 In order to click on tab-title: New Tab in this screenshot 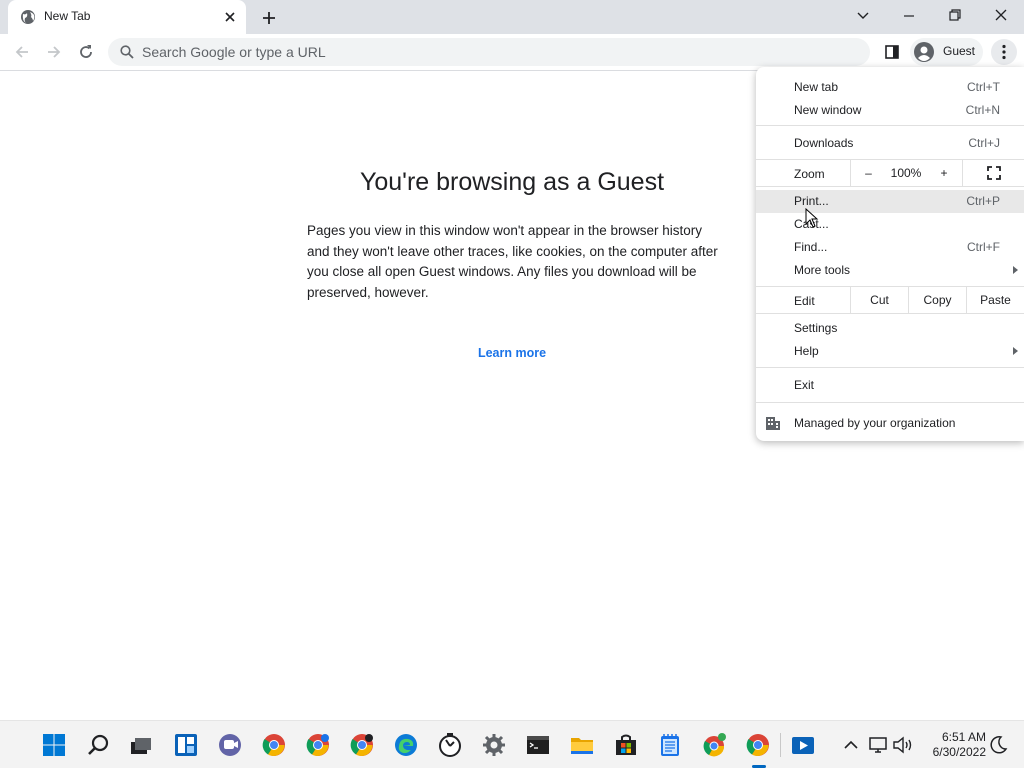, I will do `click(67, 16)`.